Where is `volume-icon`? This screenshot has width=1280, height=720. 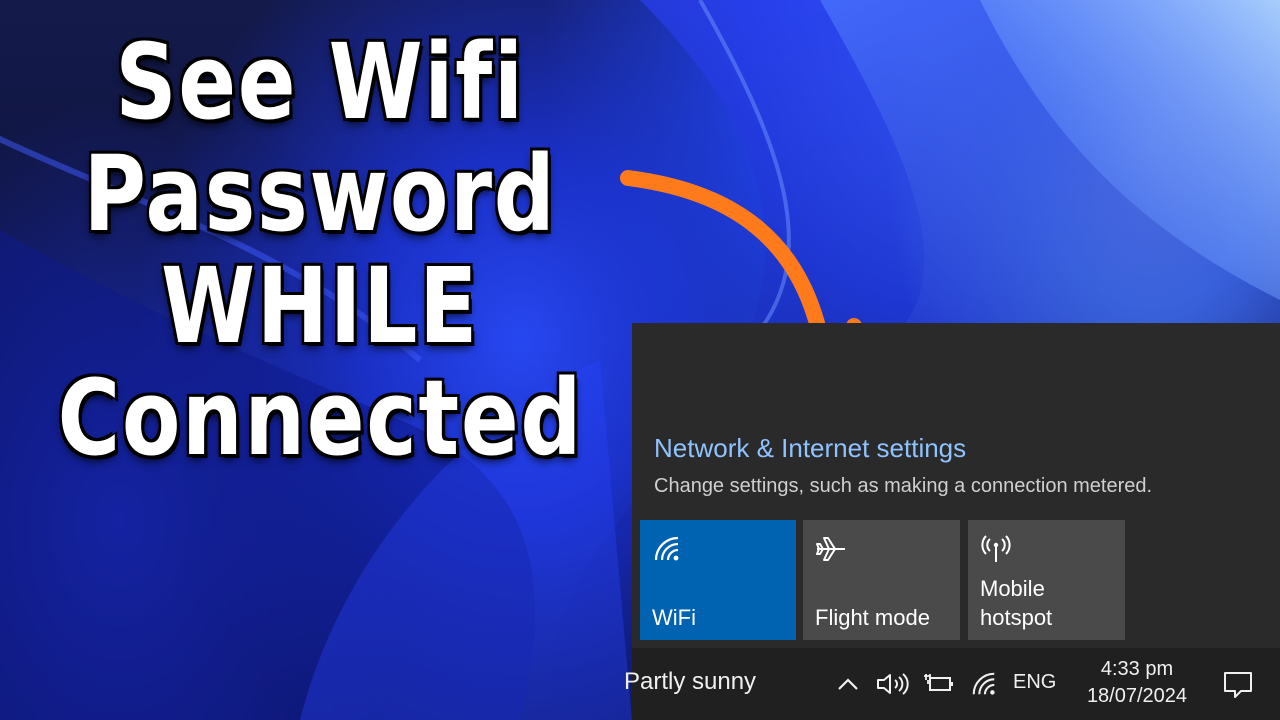 volume-icon is located at coordinates (893, 684).